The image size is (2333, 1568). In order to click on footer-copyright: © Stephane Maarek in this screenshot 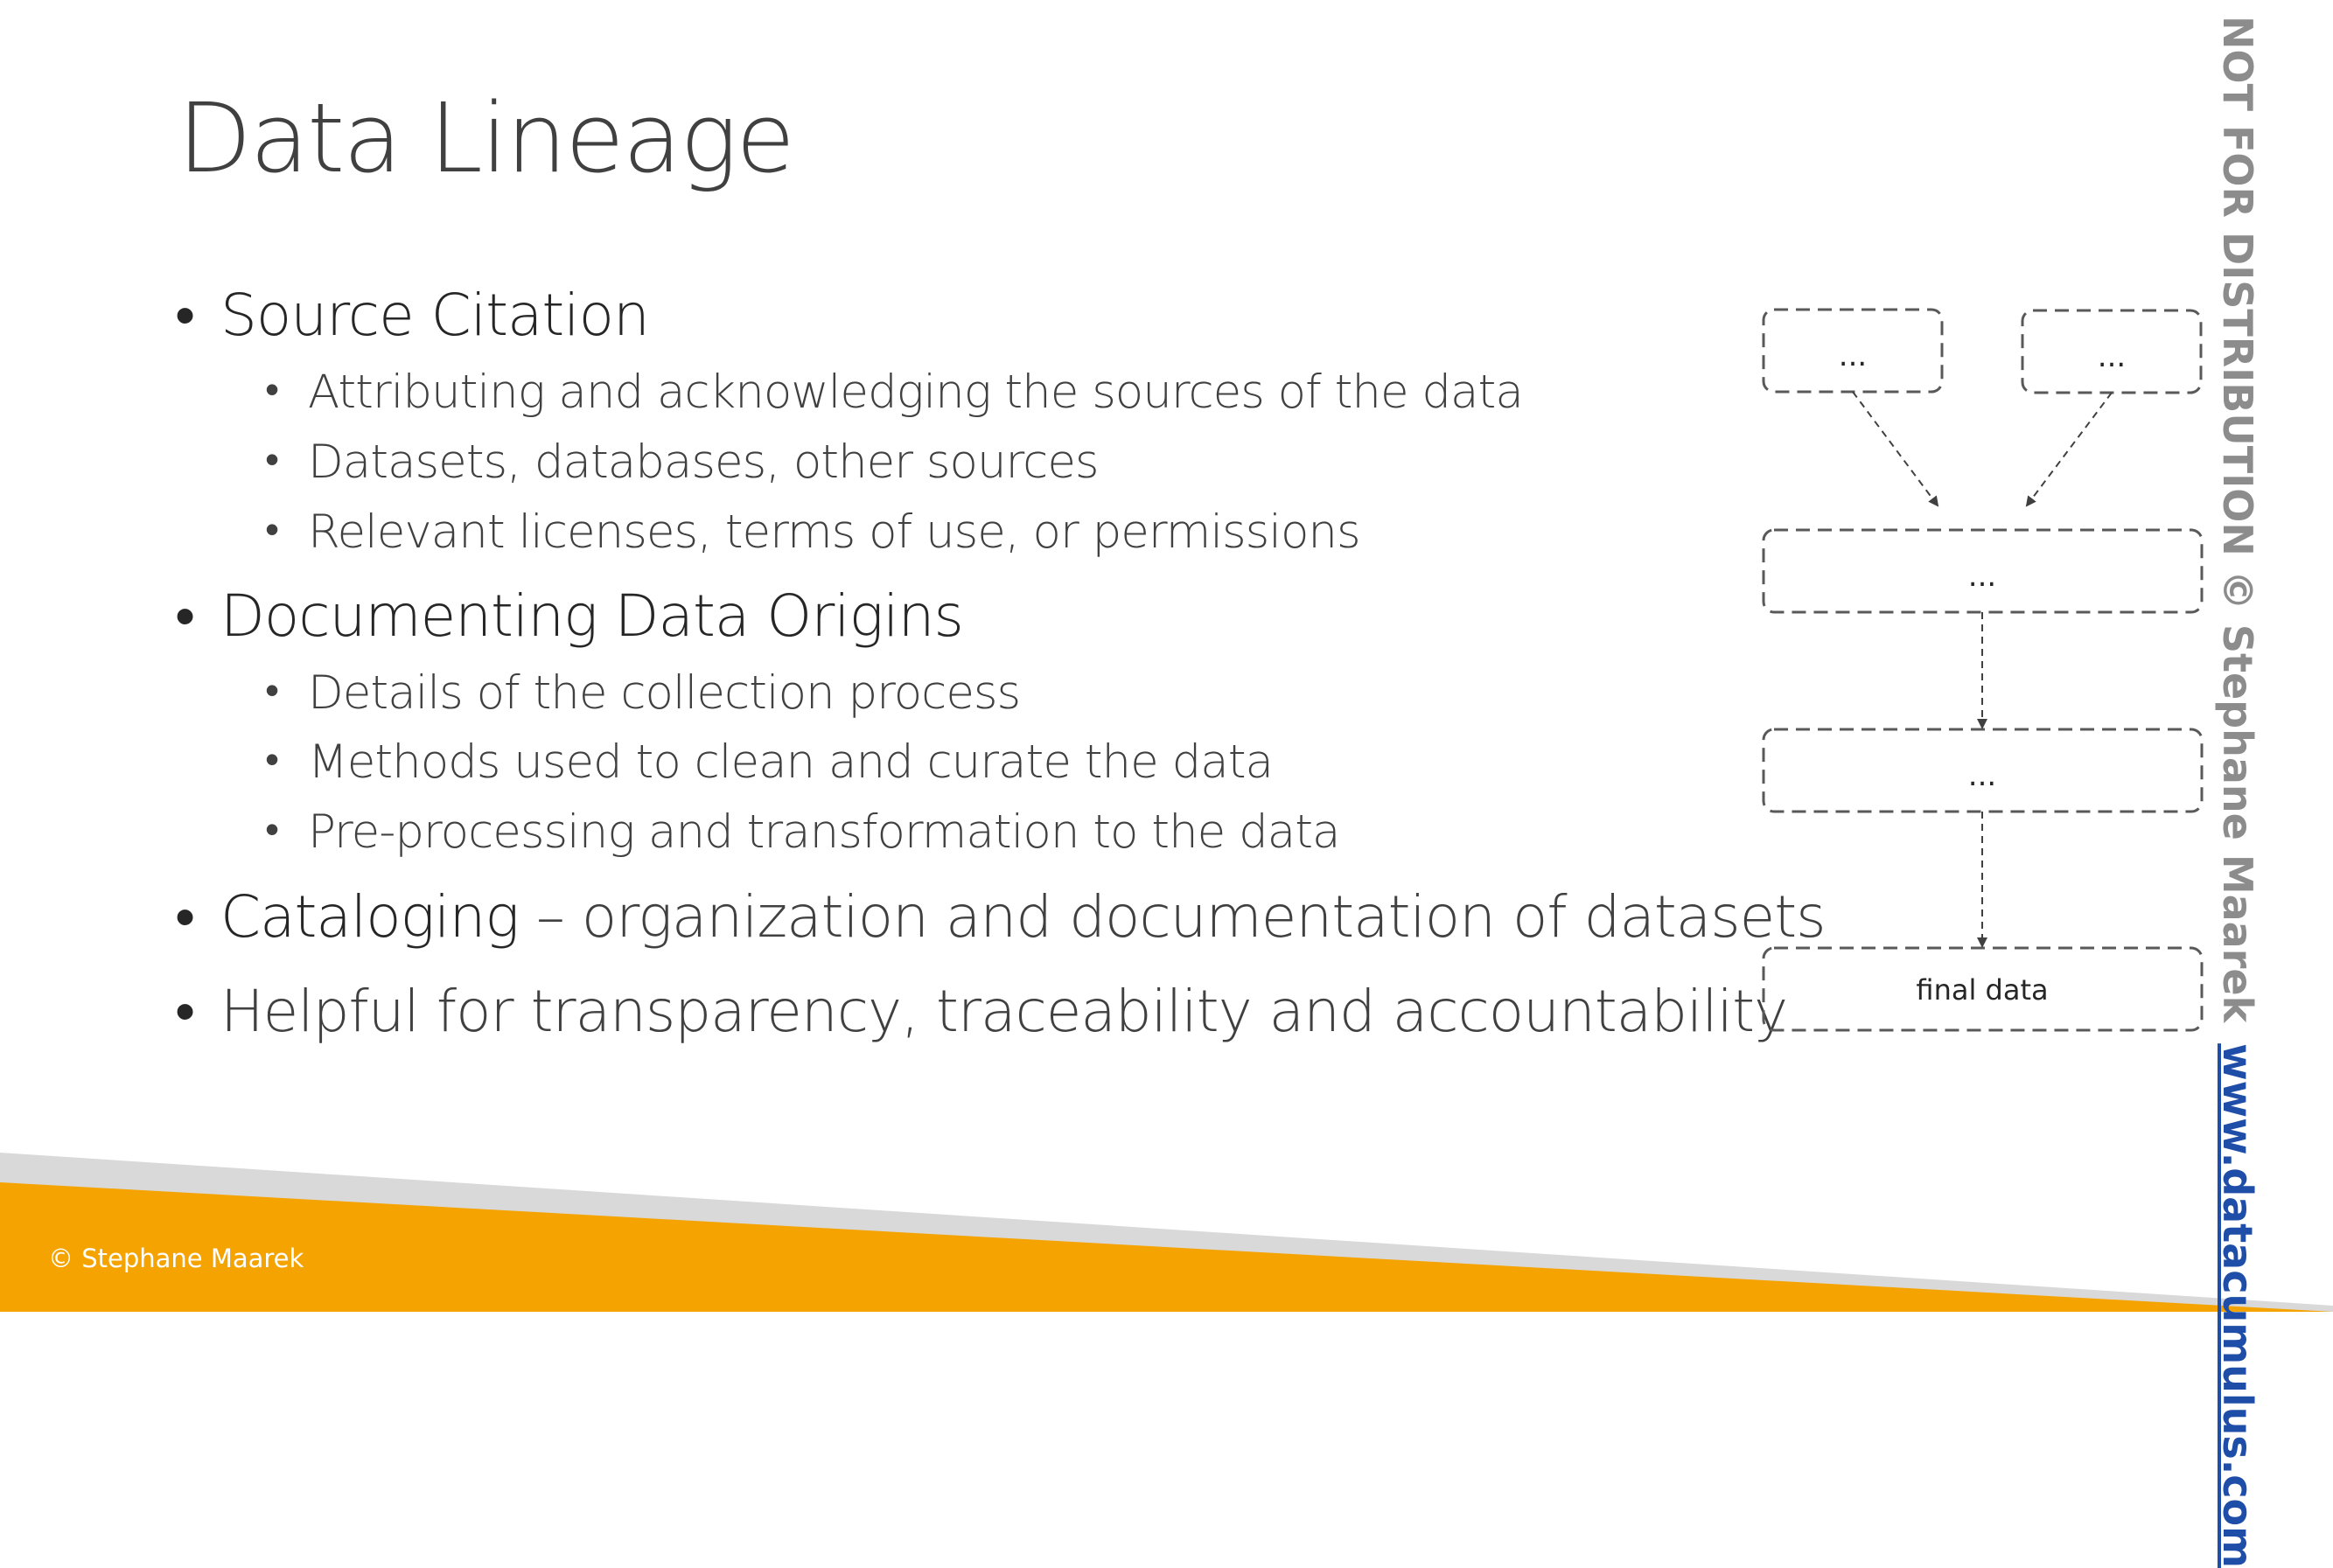, I will do `click(176, 1258)`.